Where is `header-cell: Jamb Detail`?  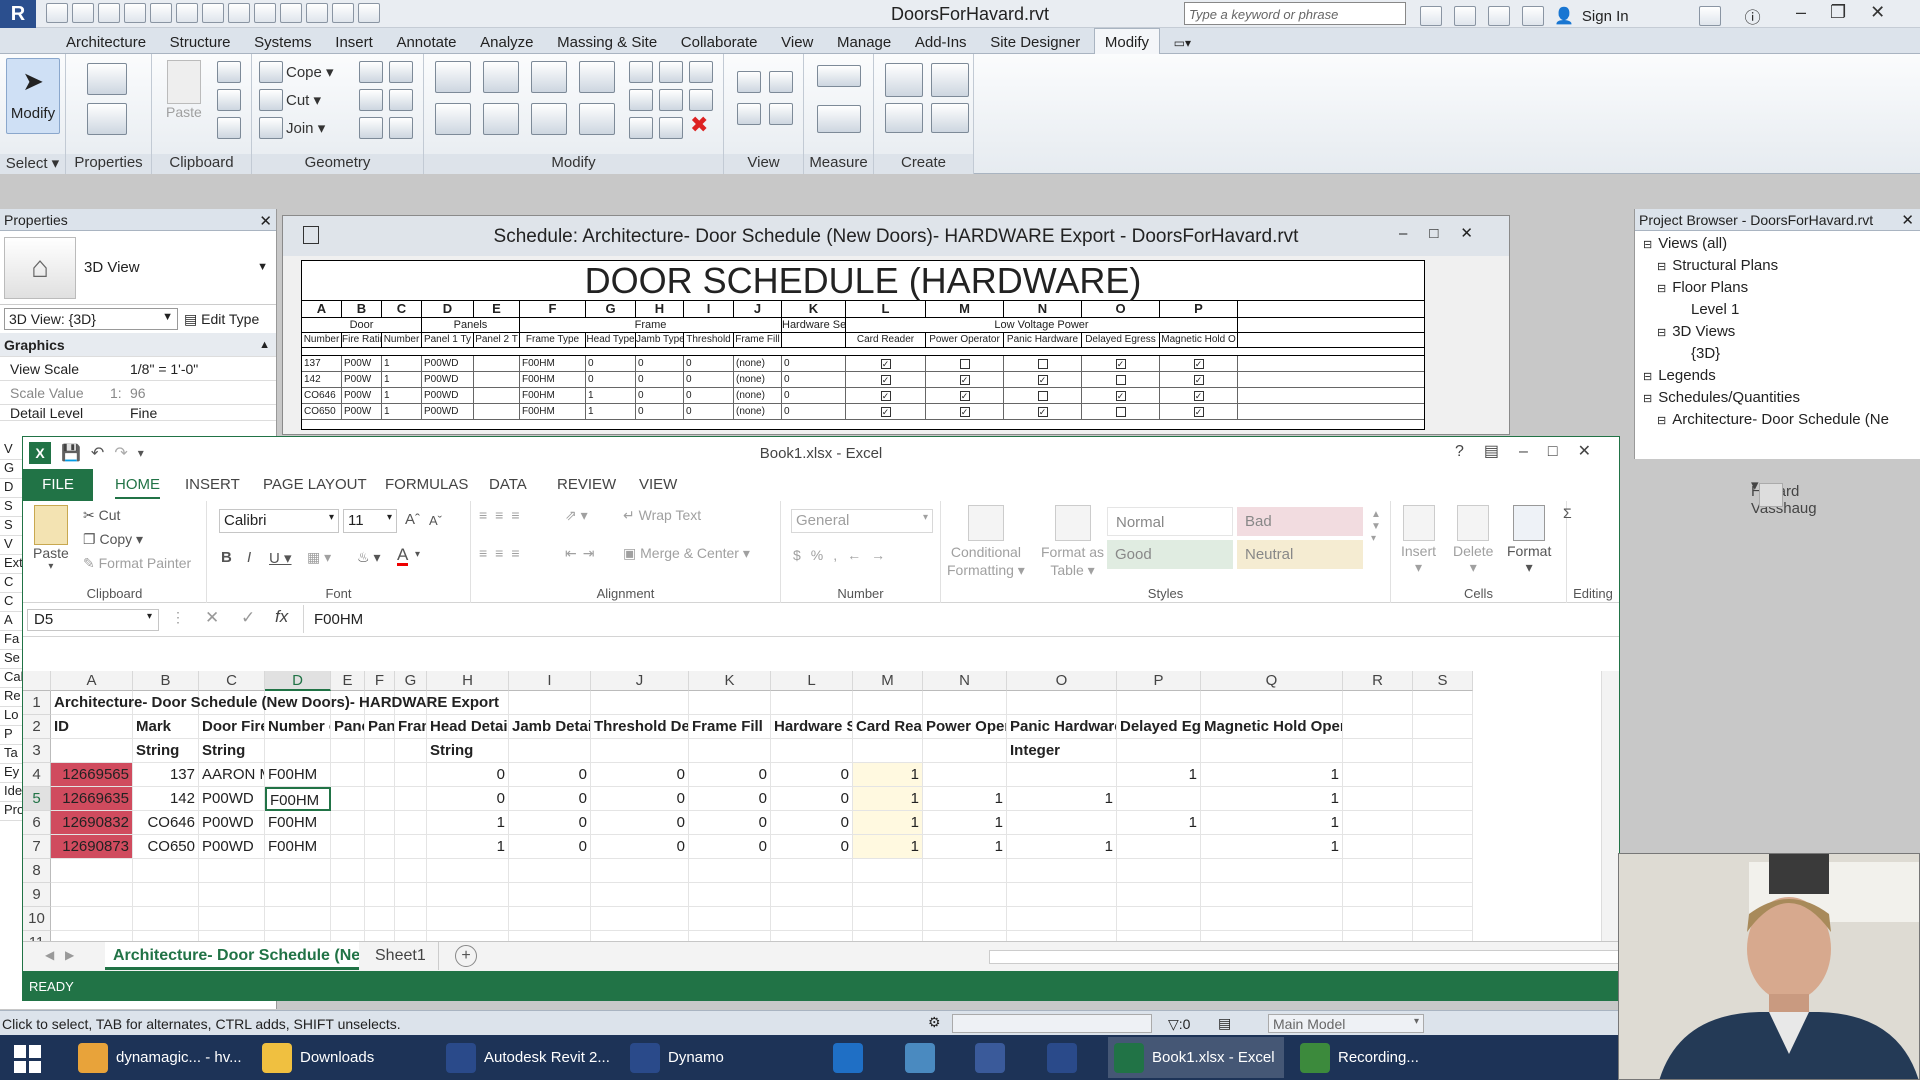
header-cell: Jamb Detail is located at coordinates (550, 727).